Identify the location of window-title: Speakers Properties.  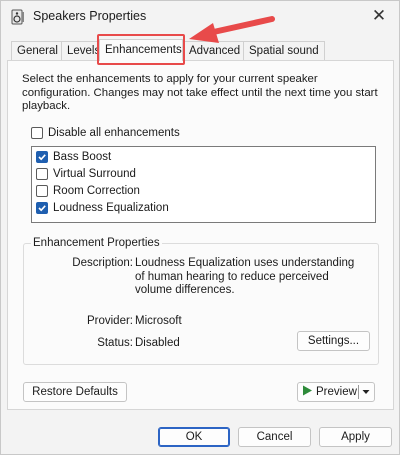
(90, 16).